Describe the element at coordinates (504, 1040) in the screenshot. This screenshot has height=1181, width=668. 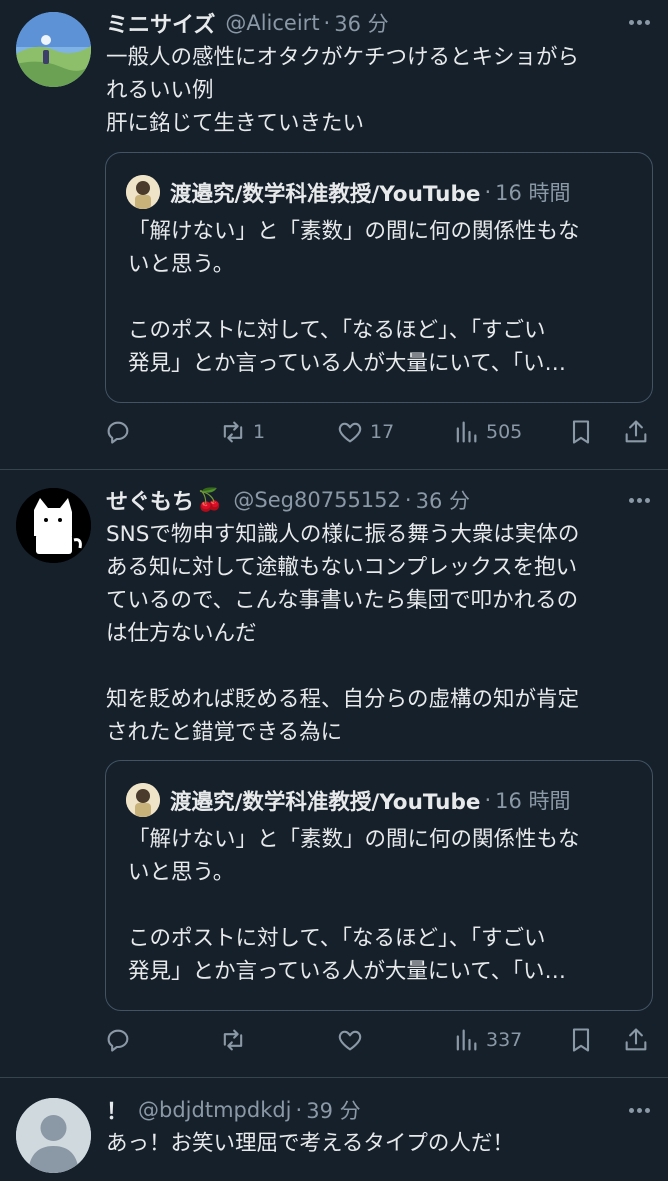
I see `view-count: 337` at that location.